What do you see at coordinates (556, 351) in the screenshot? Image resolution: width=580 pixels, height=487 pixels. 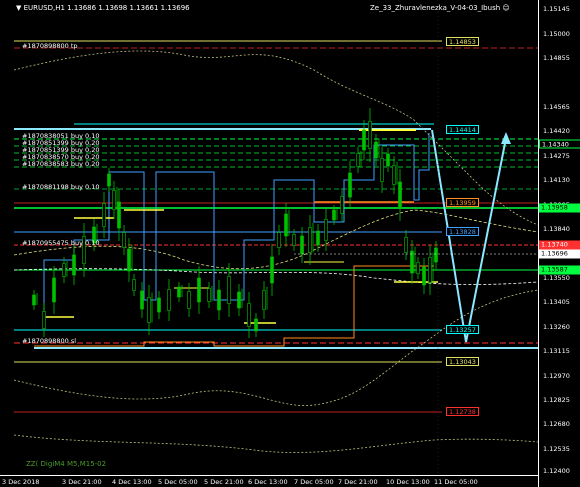 I see `price-tick: 1.13115` at bounding box center [556, 351].